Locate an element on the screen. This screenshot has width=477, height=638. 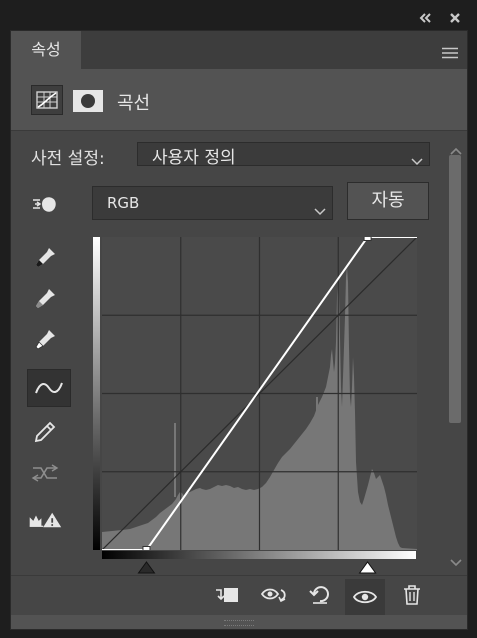
draw-curve-button is located at coordinates (45, 432).